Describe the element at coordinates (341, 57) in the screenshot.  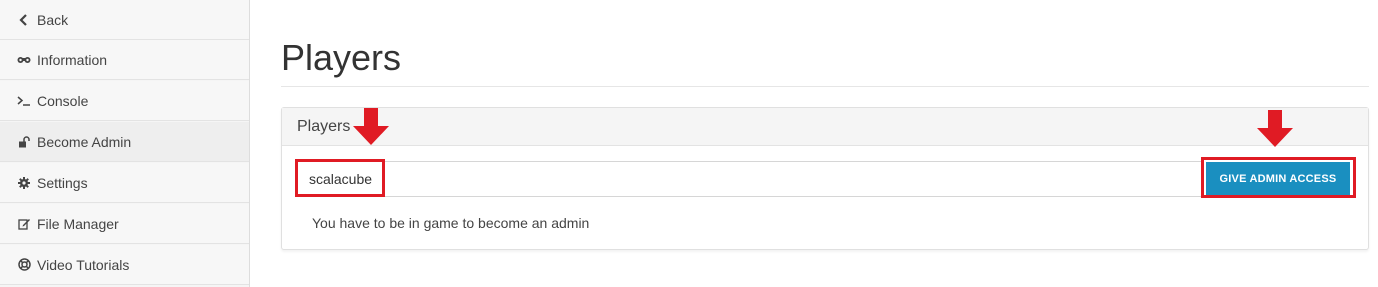
I see `page-title: Players` at that location.